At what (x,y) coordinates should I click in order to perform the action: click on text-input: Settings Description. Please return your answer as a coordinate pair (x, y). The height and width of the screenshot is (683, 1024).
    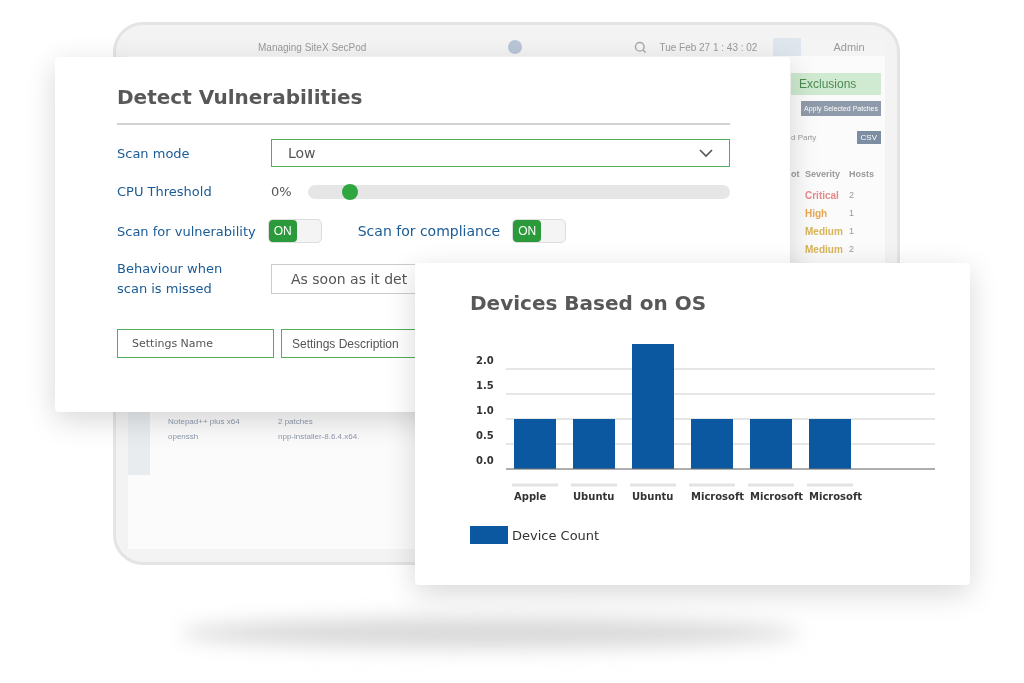
    Looking at the image, I should click on (348, 343).